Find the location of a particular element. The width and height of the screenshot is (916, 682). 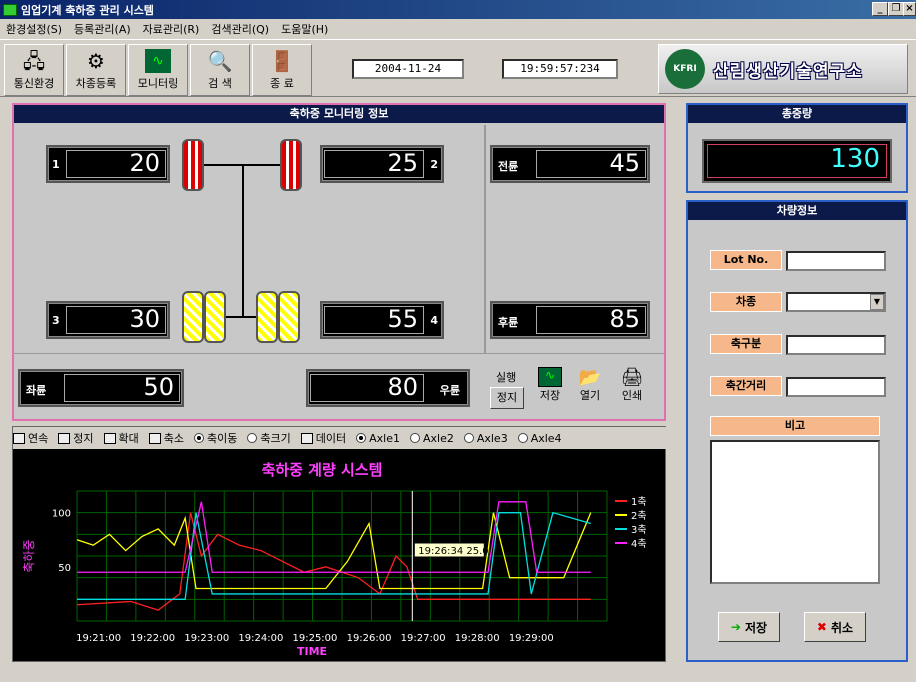

x-tick-label: 19:26:00 is located at coordinates (369, 638).